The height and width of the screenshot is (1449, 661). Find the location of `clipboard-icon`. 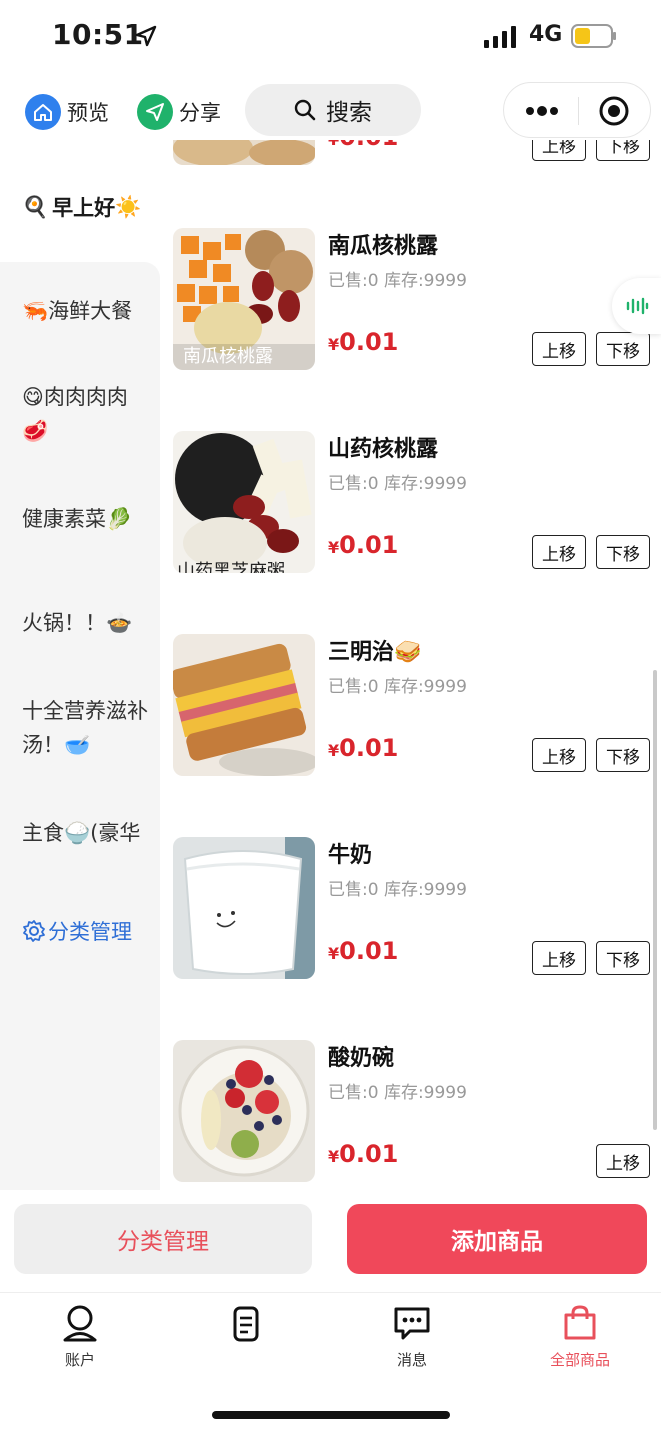

clipboard-icon is located at coordinates (246, 1324).